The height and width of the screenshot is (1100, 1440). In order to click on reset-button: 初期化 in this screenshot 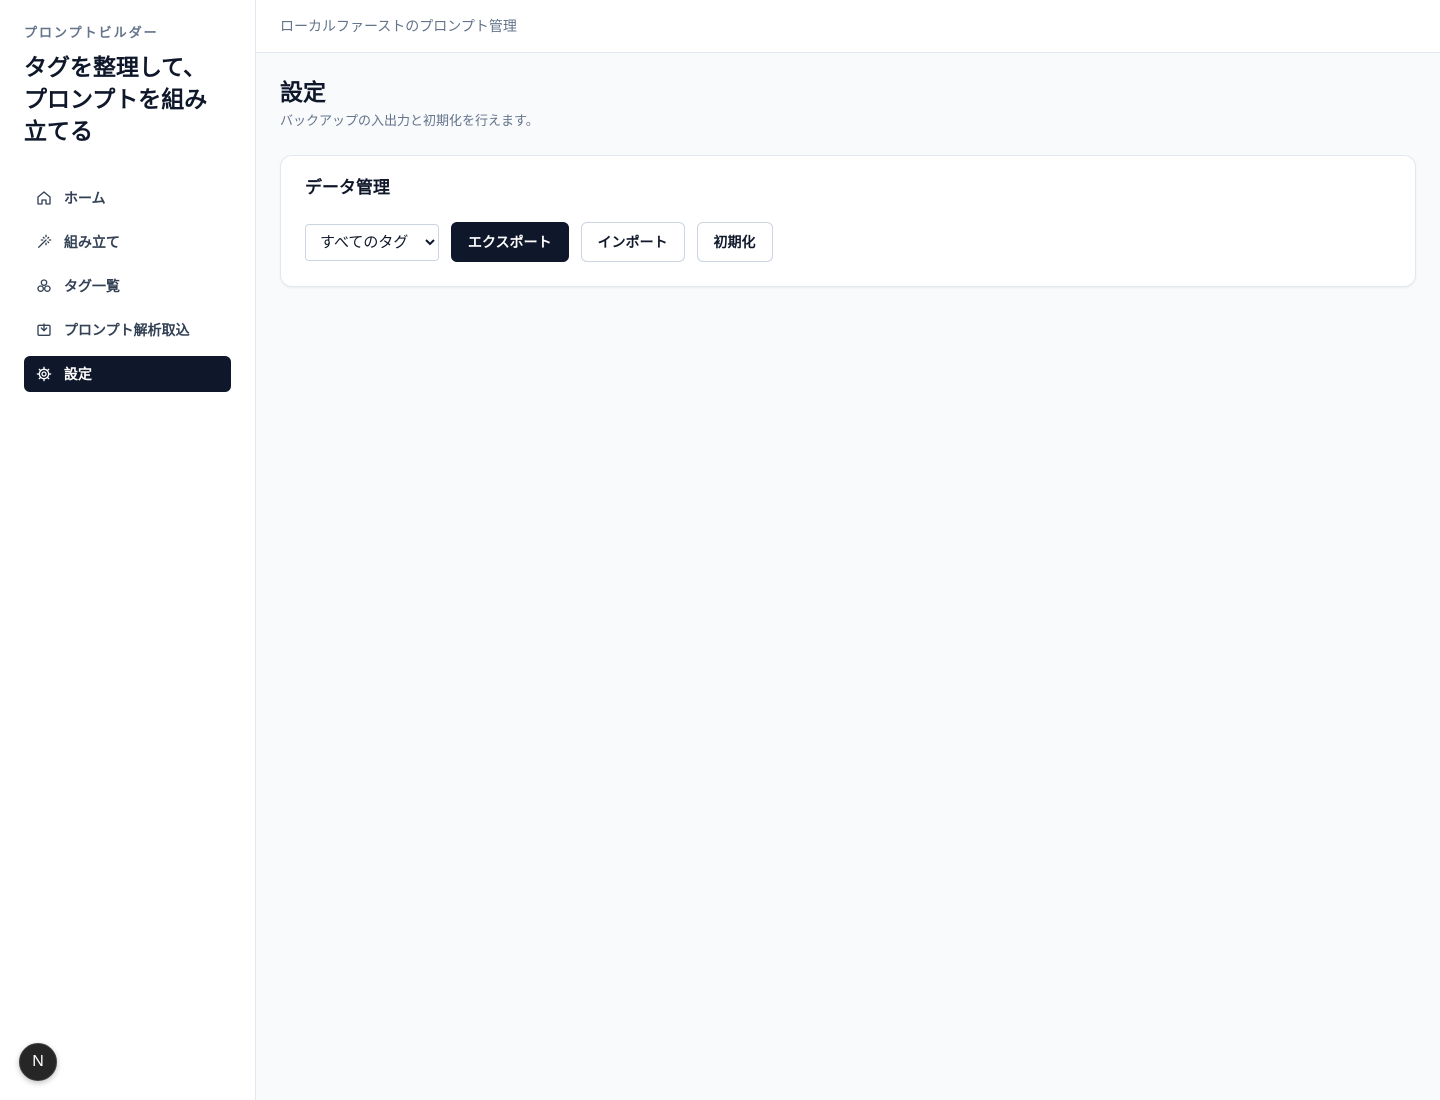, I will do `click(734, 242)`.